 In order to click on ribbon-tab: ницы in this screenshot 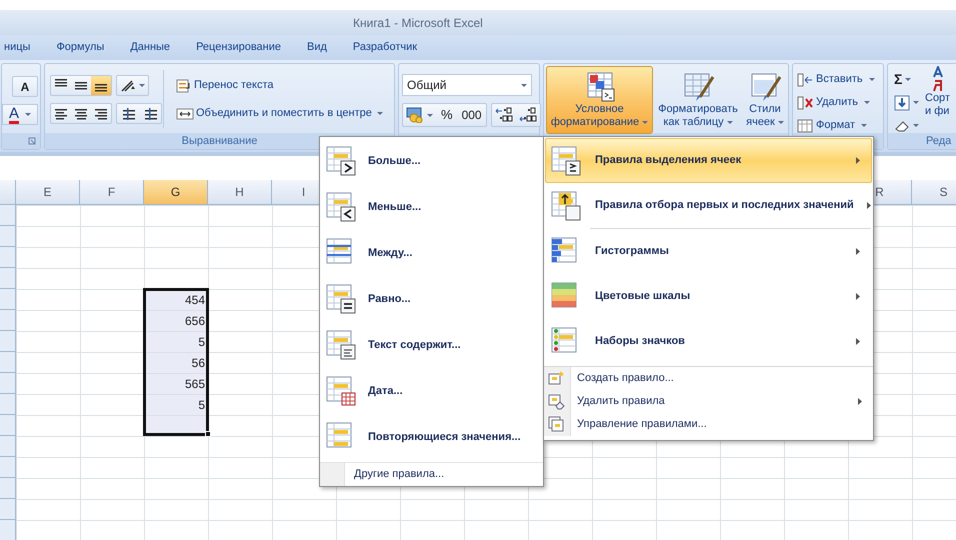, I will do `click(17, 47)`.